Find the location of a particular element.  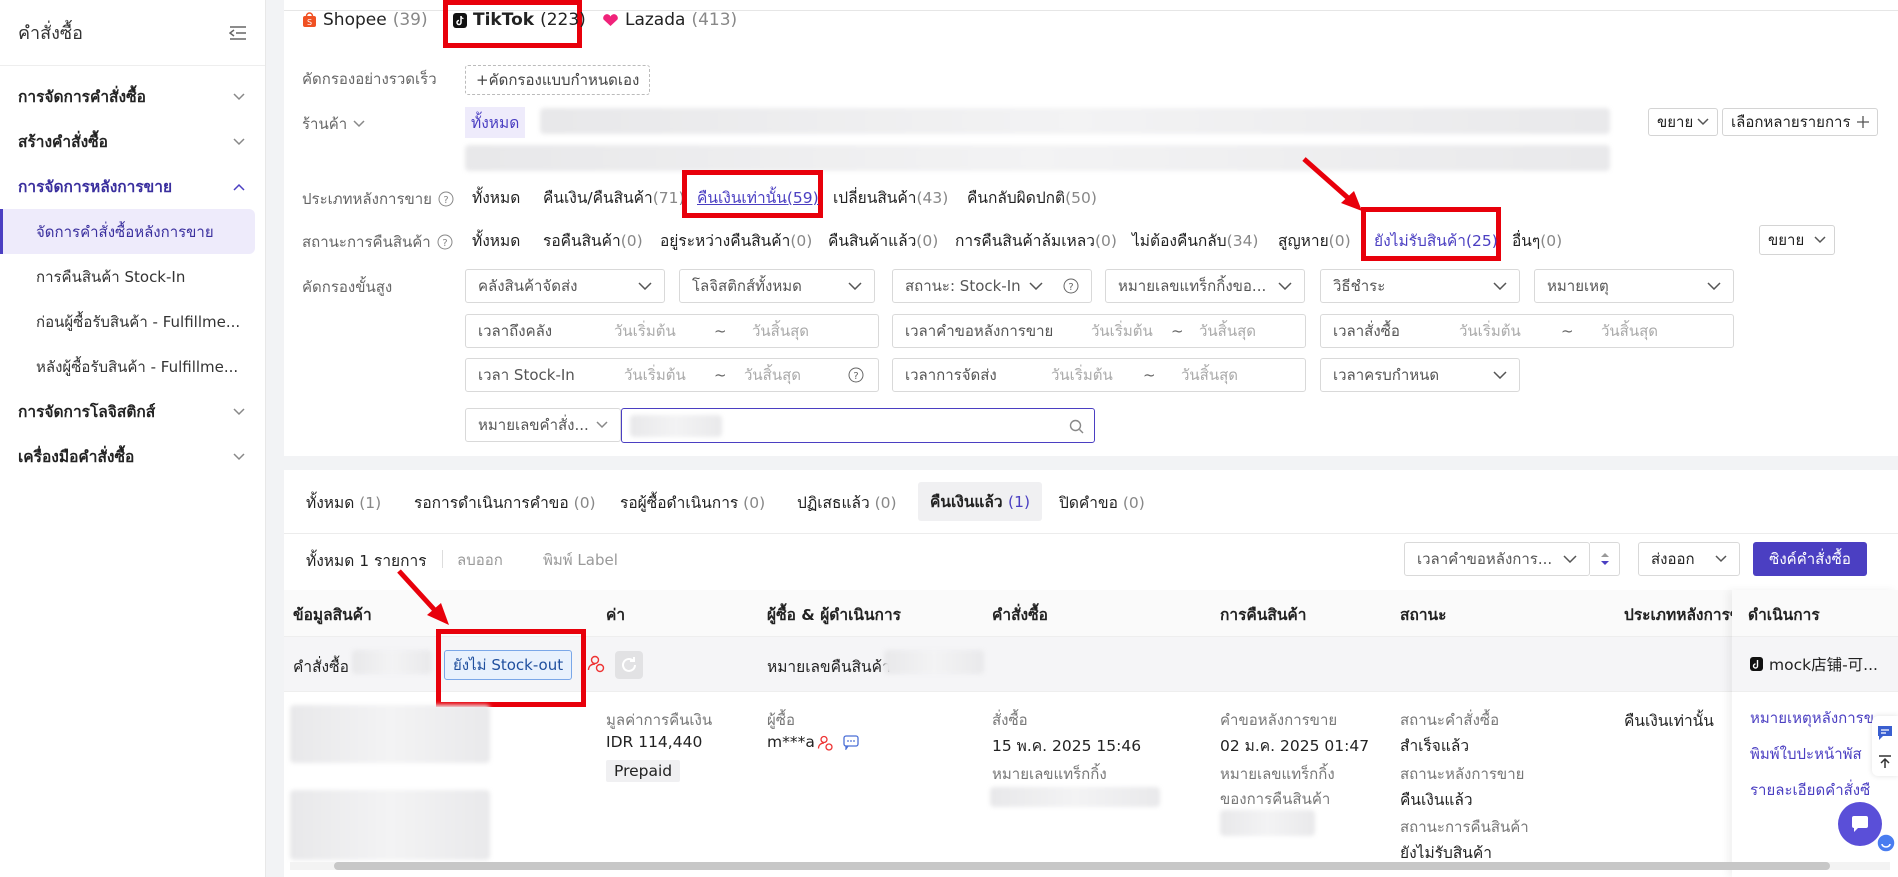

return-status-failed: การคืนสินค้าล้มเหลว(0) is located at coordinates (1036, 240).